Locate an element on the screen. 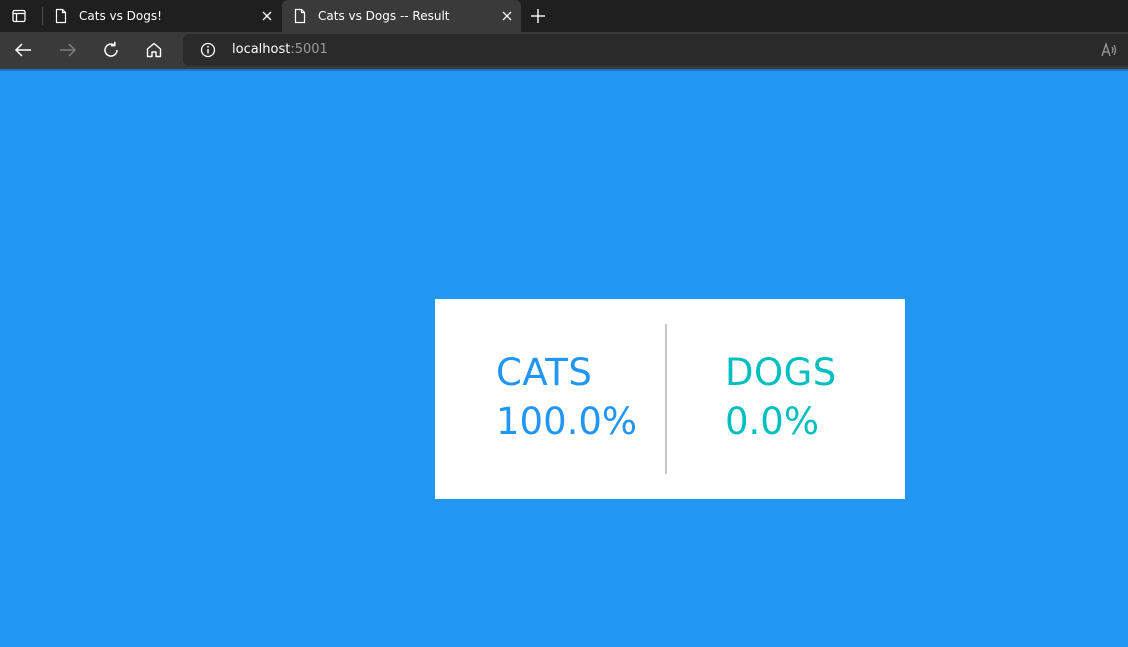  home-button is located at coordinates (154, 50).